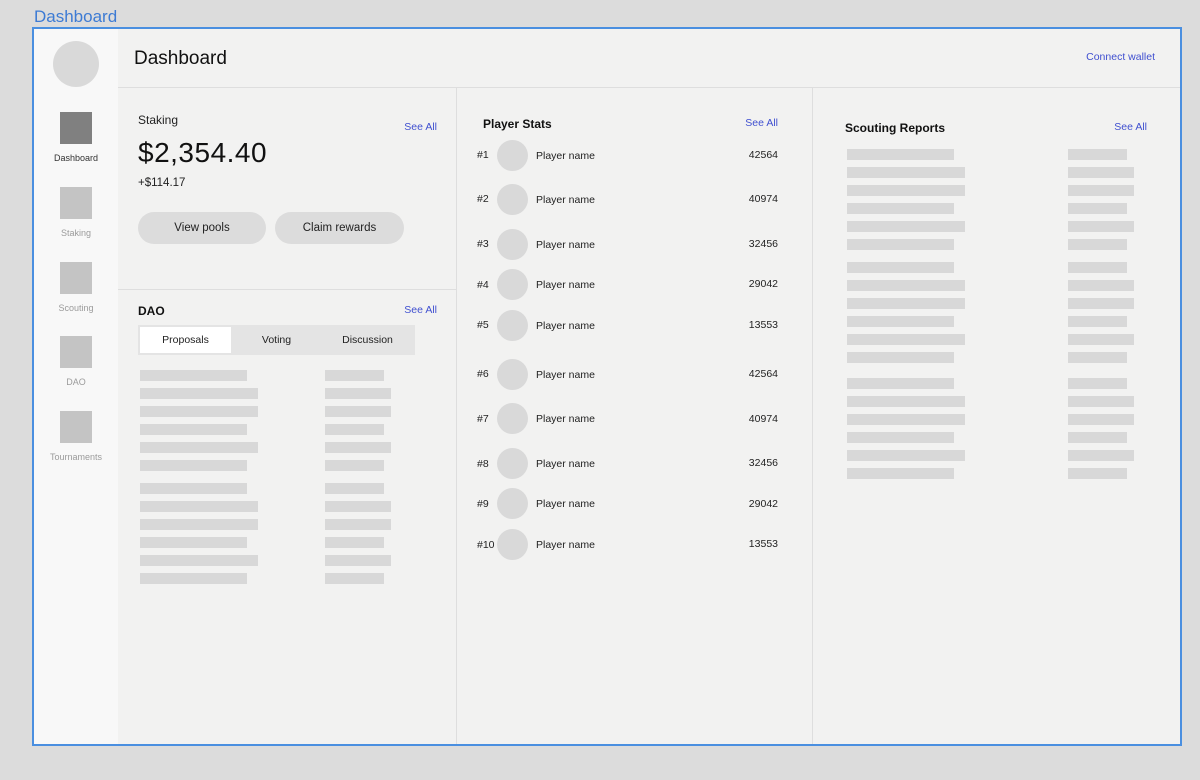 This screenshot has height=780, width=1200. I want to click on dashboard-icon, so click(76, 128).